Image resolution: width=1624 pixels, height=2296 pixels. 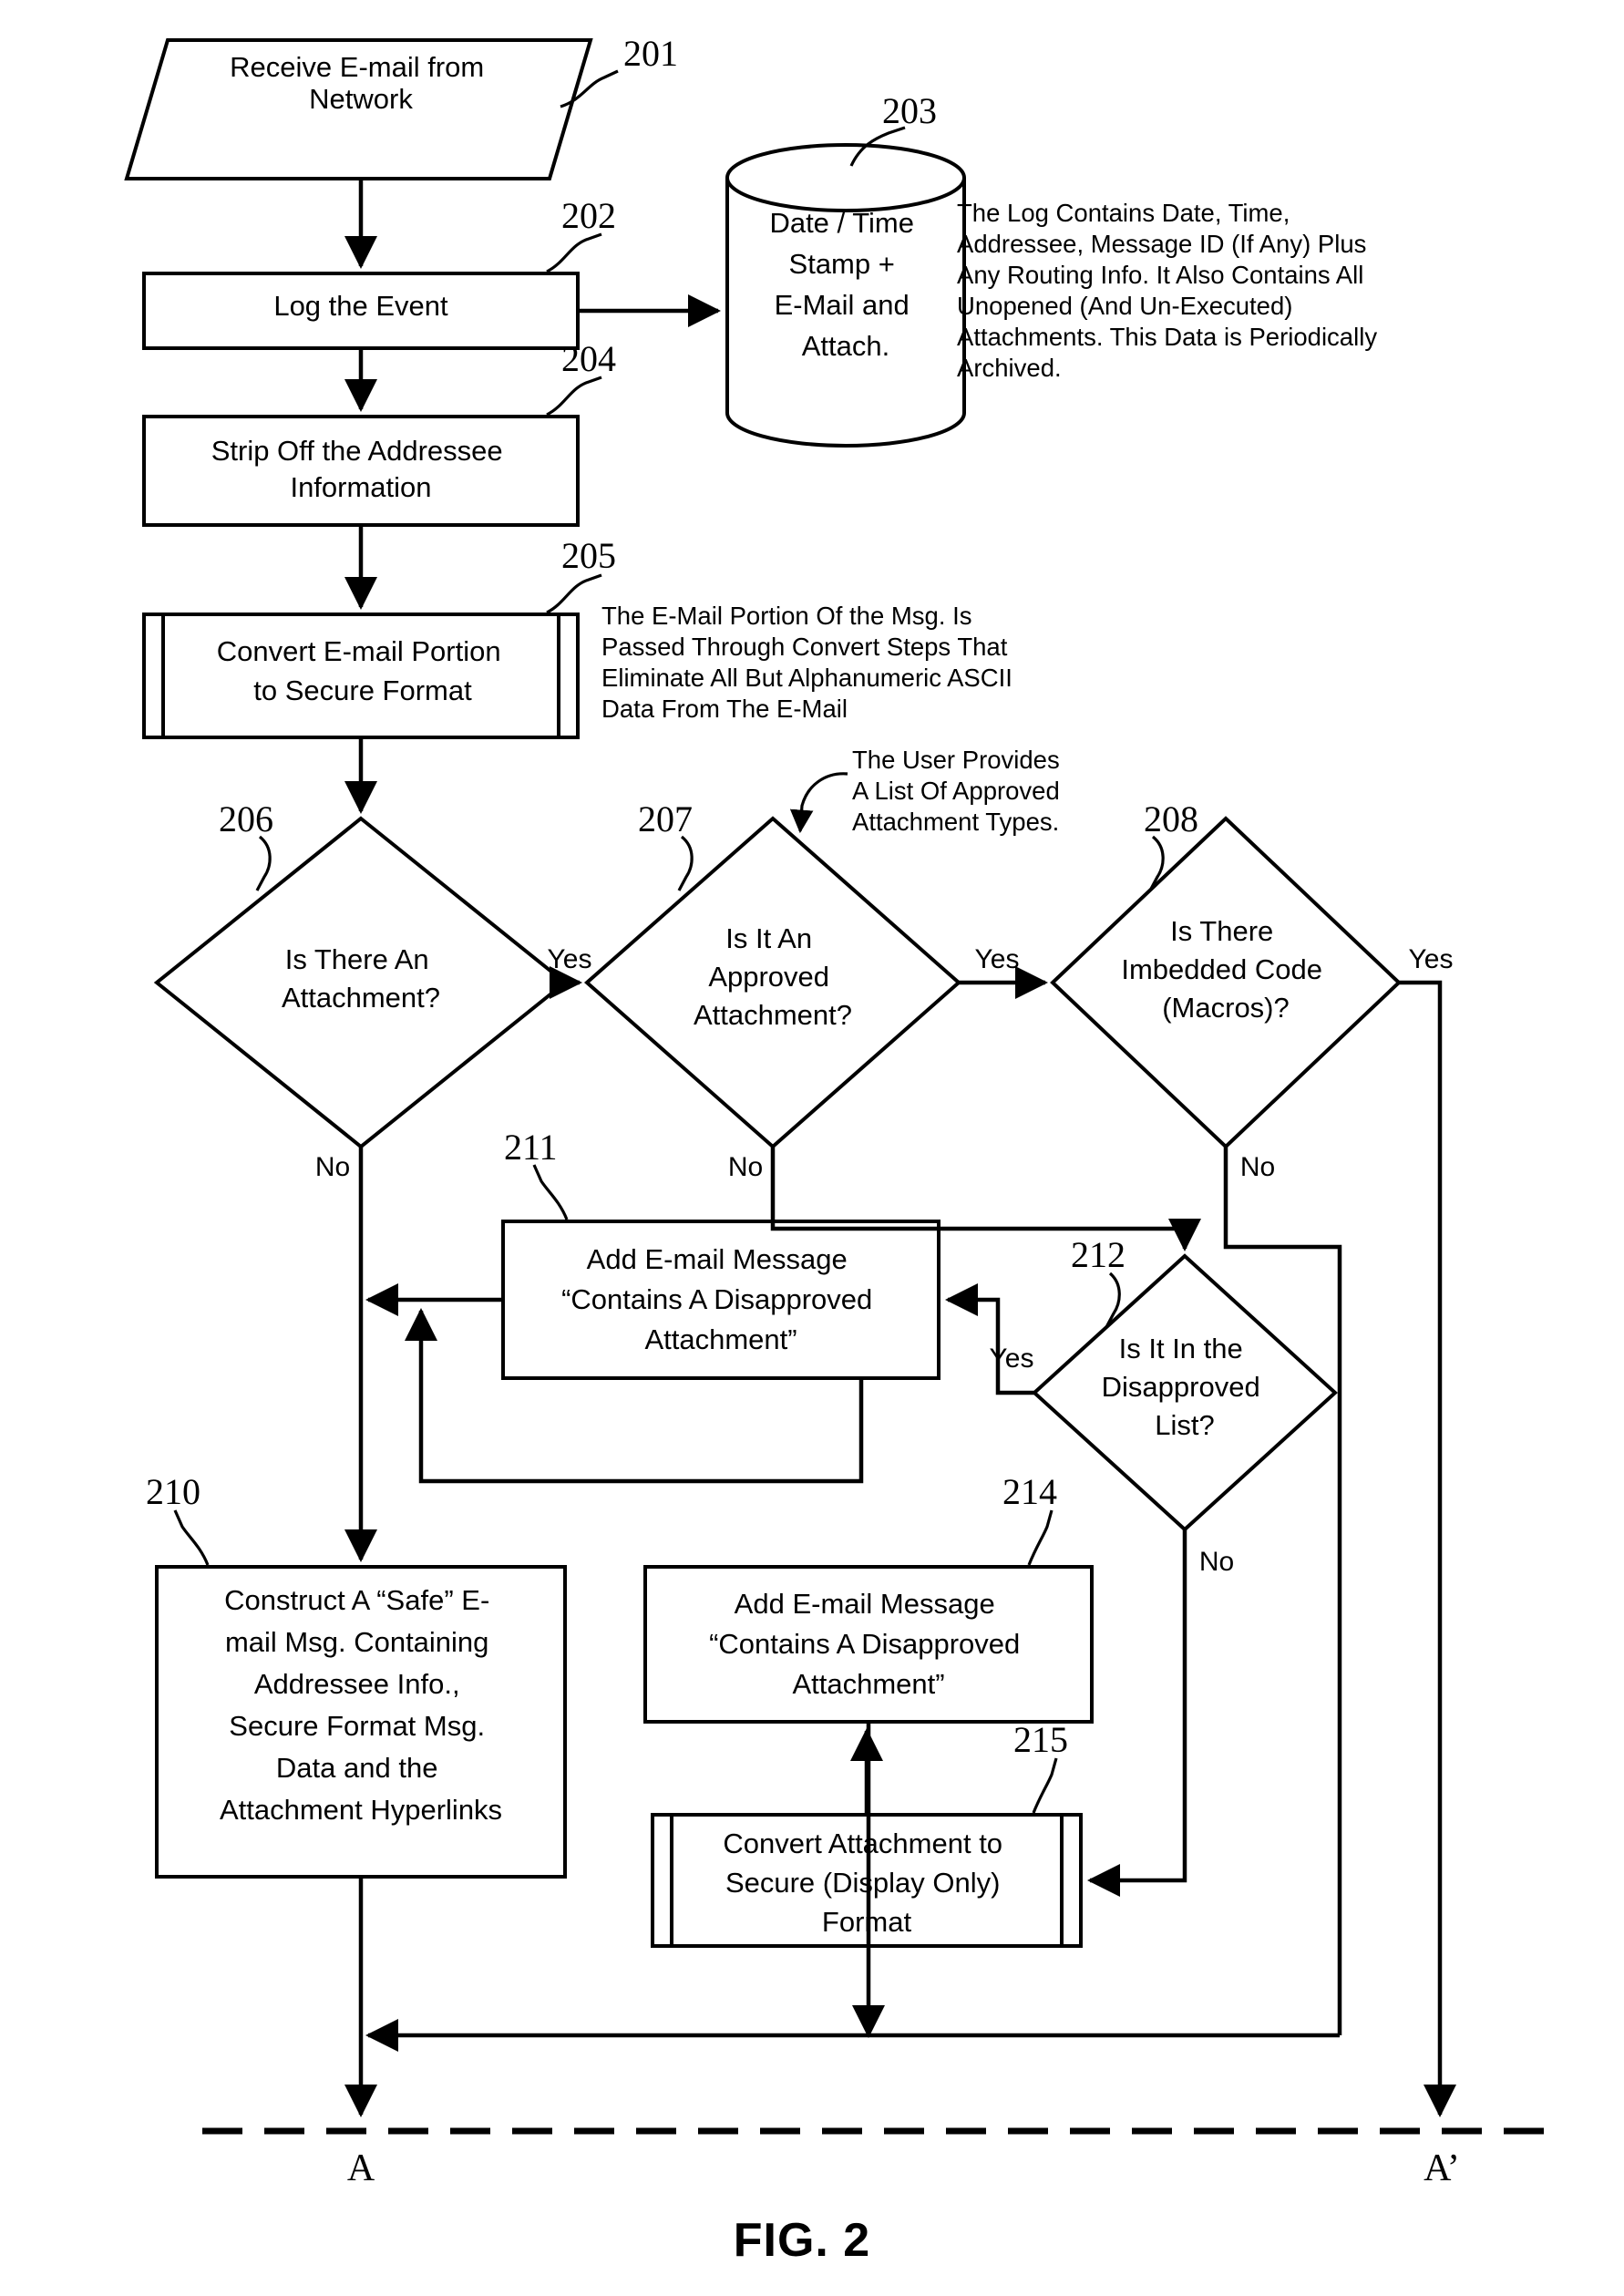 What do you see at coordinates (333, 1167) in the screenshot?
I see `branch-label-206-no: No` at bounding box center [333, 1167].